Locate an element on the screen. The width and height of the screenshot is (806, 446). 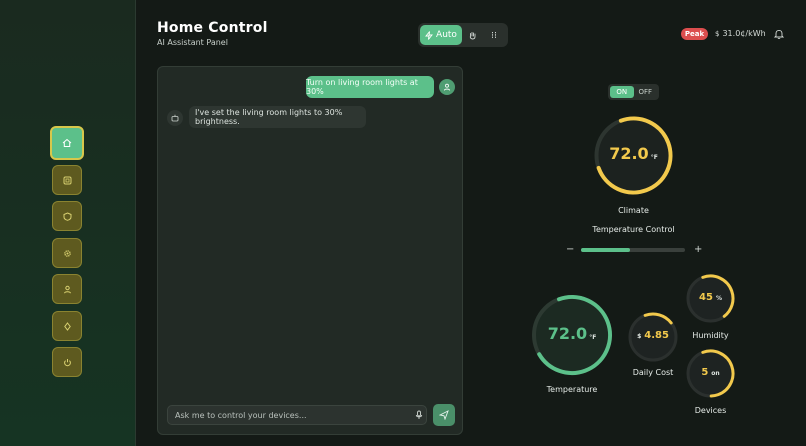
user-avatar is located at coordinates (447, 87).